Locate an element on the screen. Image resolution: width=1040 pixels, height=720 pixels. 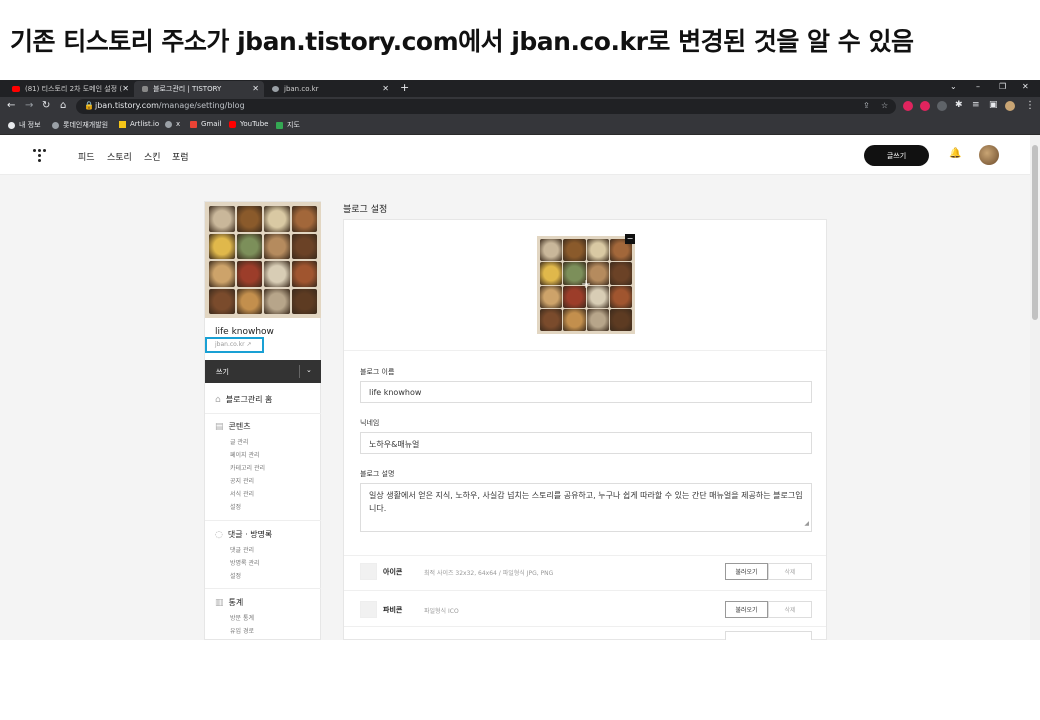
blog-name: life knowhow is located at coordinates (244, 332).